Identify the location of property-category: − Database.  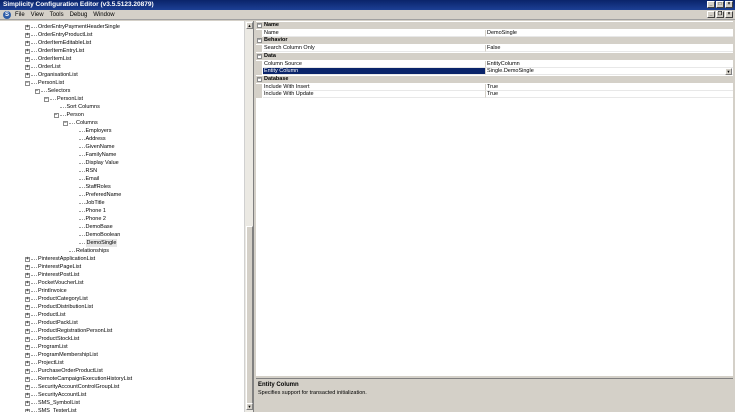
(494, 79).